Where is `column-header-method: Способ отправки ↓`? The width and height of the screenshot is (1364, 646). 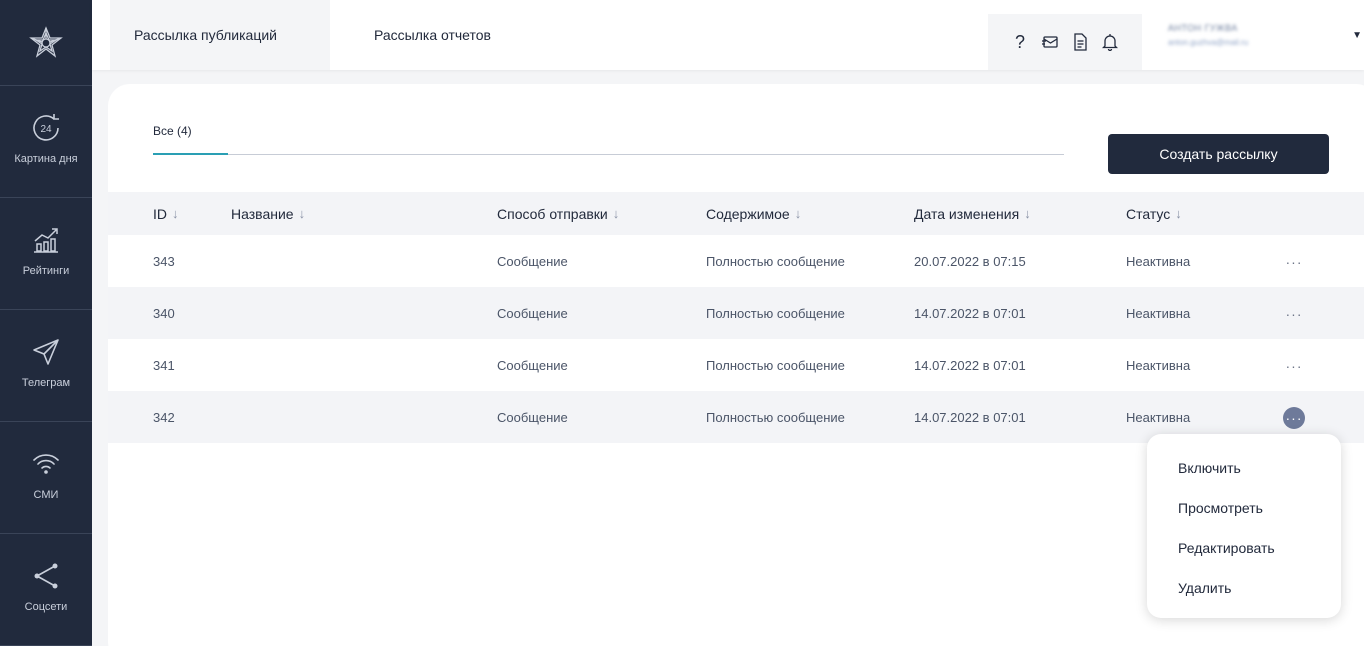
column-header-method: Способ отправки ↓ is located at coordinates (558, 213).